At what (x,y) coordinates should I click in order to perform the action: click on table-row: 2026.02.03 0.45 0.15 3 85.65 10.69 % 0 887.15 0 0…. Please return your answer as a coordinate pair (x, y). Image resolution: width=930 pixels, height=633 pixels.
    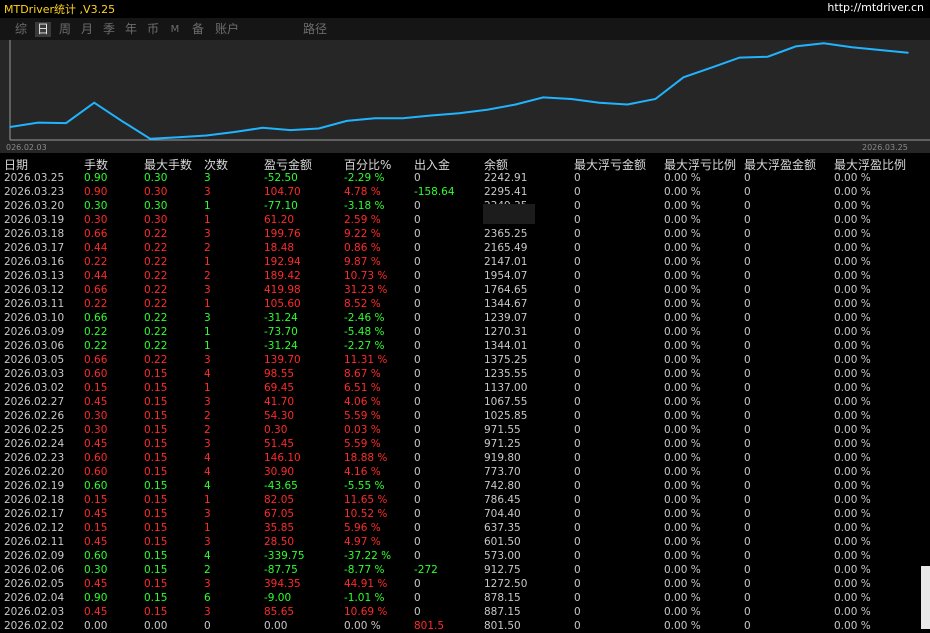
    Looking at the image, I should click on (465, 612).